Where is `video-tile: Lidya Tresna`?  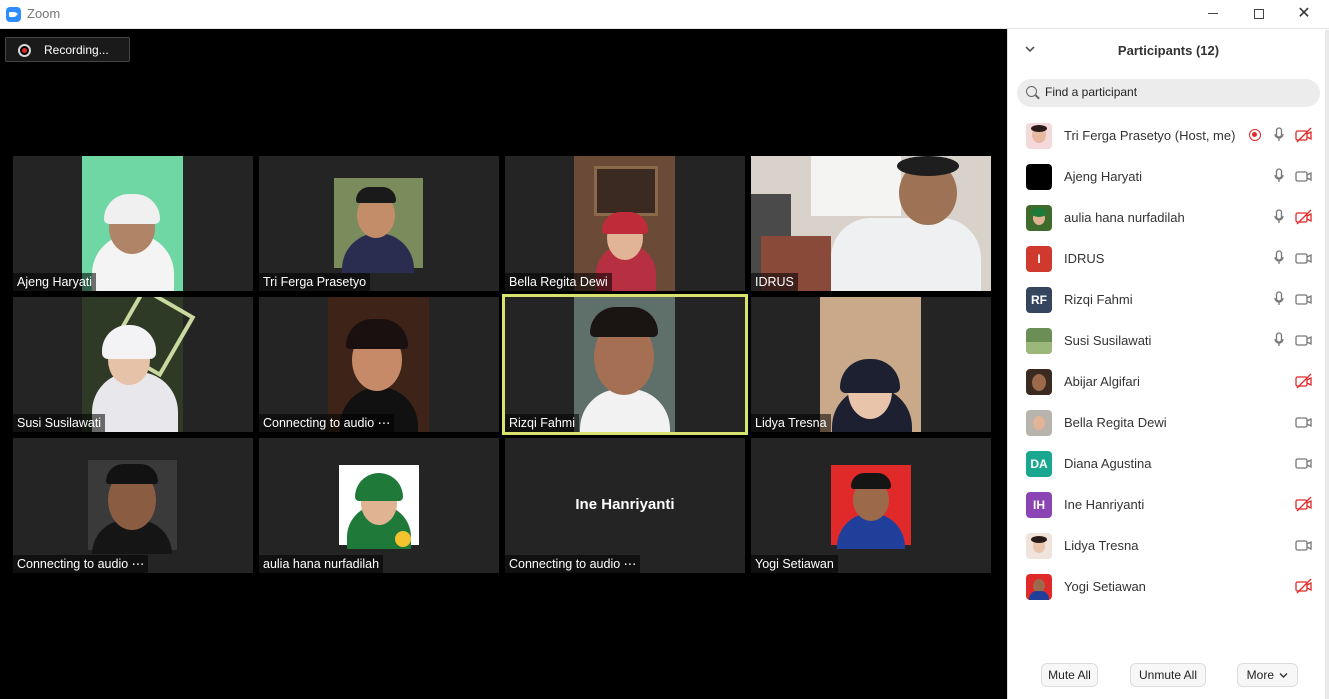 video-tile: Lidya Tresna is located at coordinates (871, 364).